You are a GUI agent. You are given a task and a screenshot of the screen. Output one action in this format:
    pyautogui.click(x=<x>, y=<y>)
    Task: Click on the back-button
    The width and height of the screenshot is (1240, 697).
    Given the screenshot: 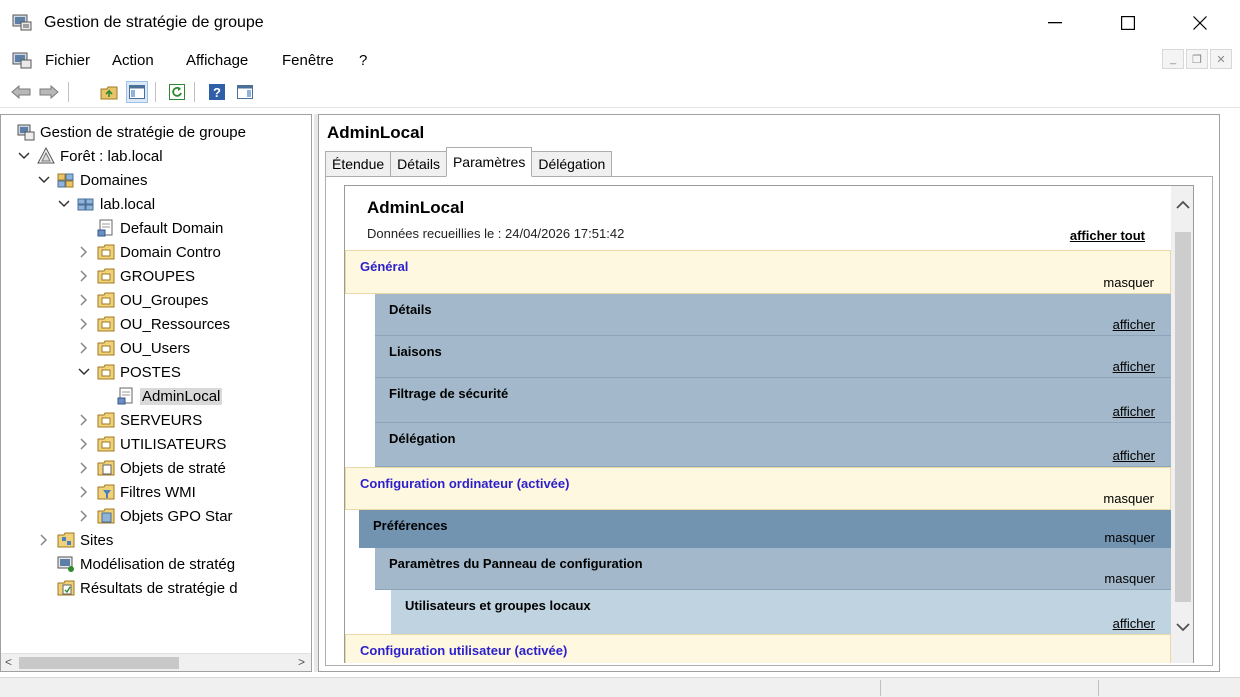 What is the action you would take?
    pyautogui.click(x=21, y=92)
    